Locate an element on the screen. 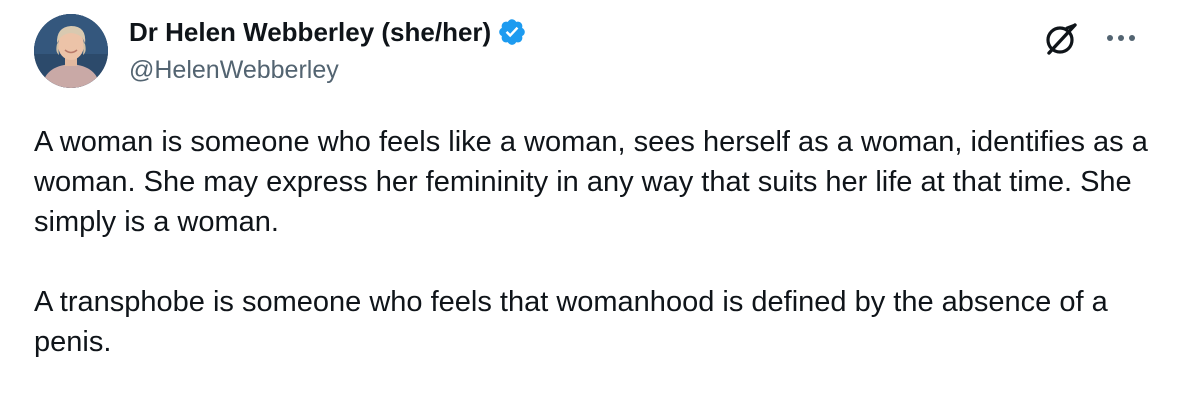 The width and height of the screenshot is (1200, 404). grok-icon is located at coordinates (1062, 39).